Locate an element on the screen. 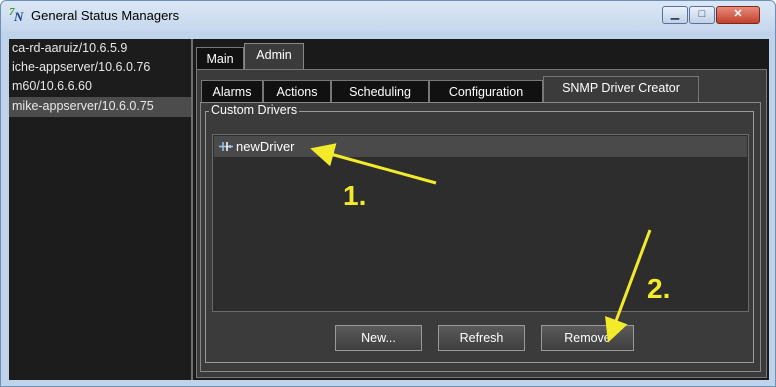  remove-button: Remove is located at coordinates (587, 338).